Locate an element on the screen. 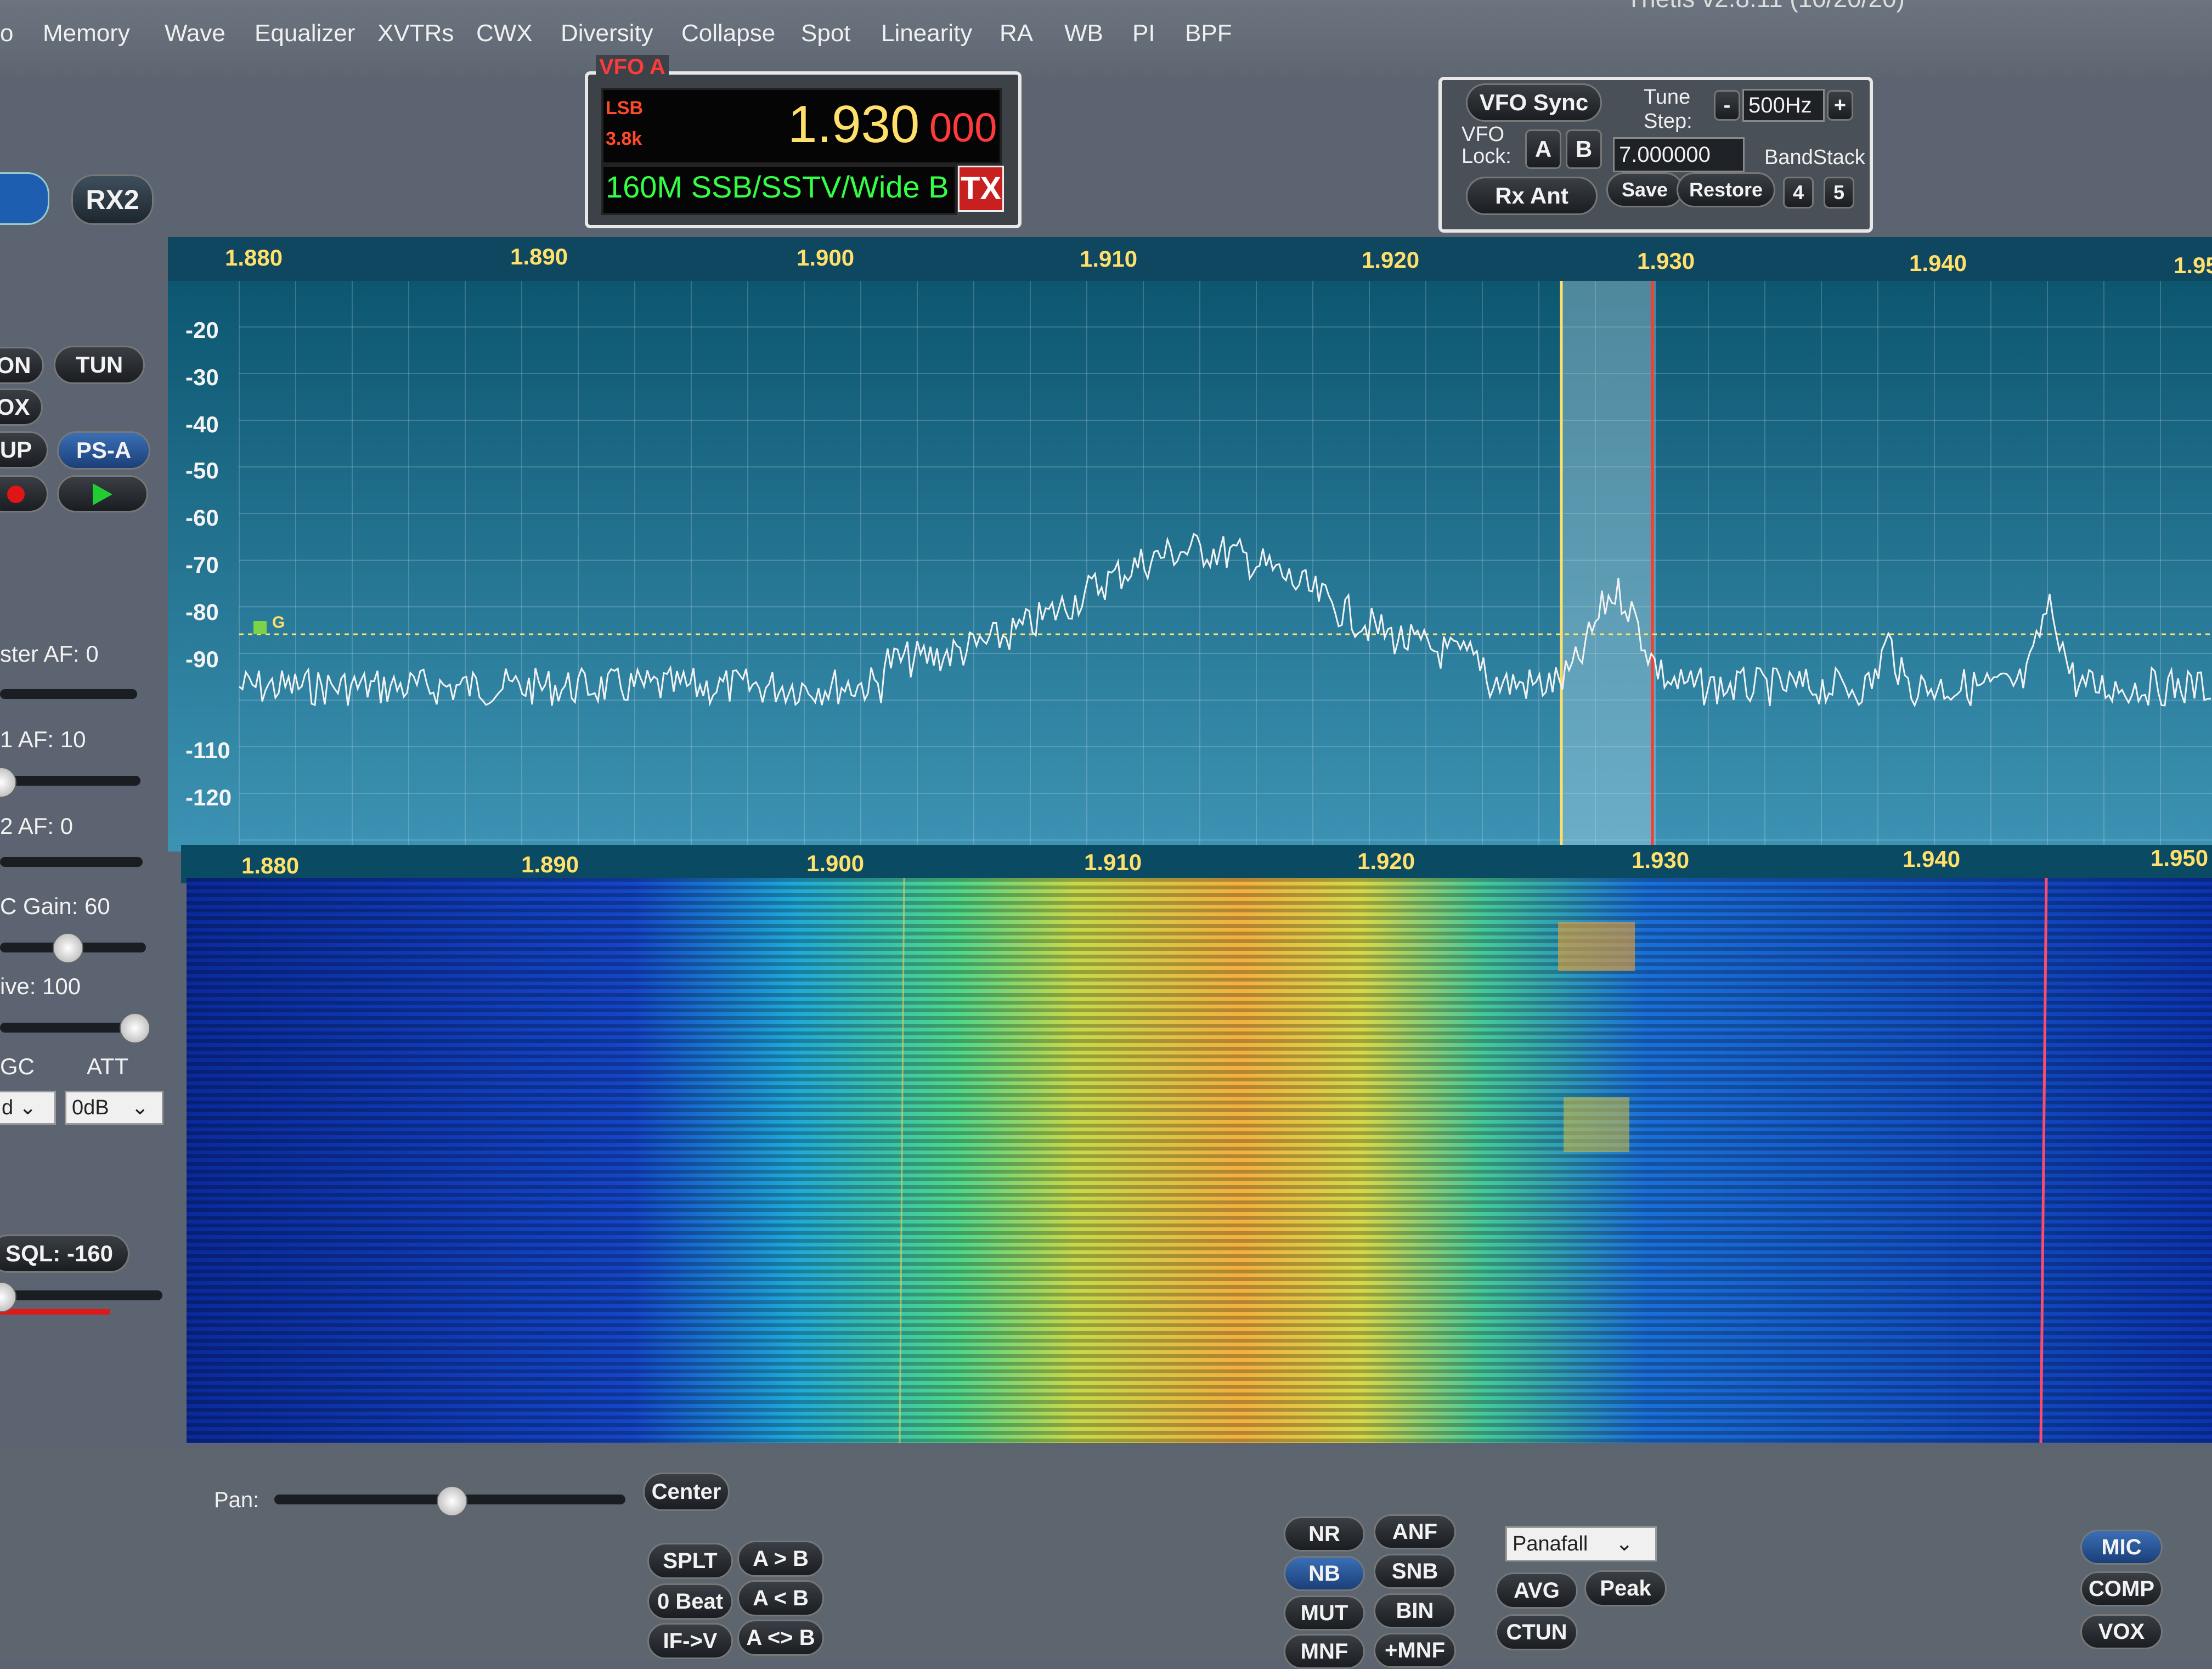 This screenshot has width=2212, height=1669. play-button is located at coordinates (102, 493).